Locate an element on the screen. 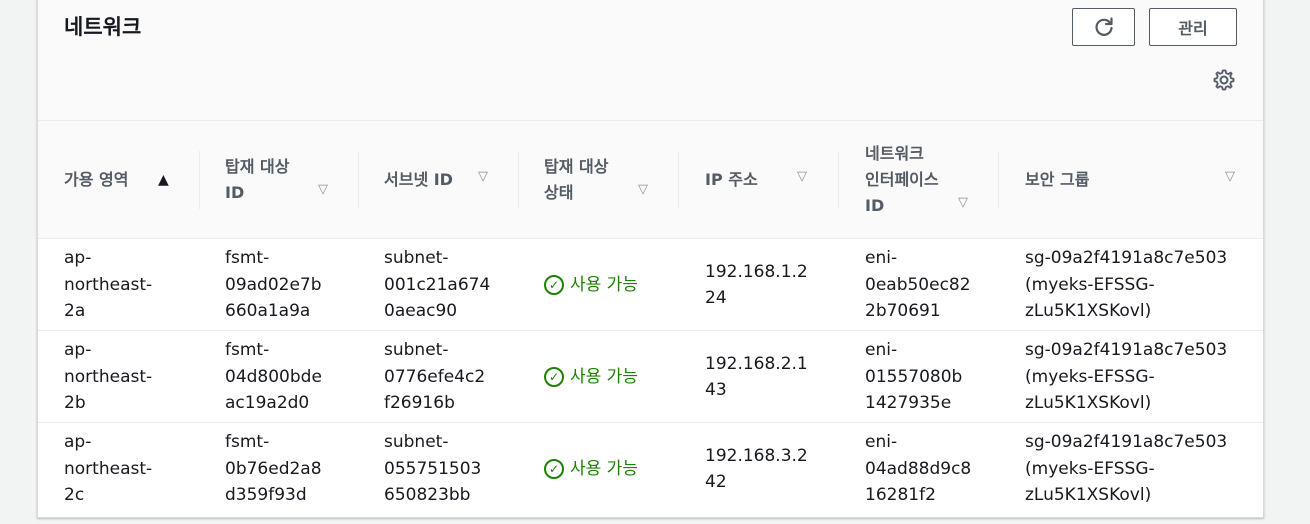 Image resolution: width=1310 pixels, height=524 pixels. column-header-mount-state: 탑재 대상 상태 ▽ is located at coordinates (609, 180).